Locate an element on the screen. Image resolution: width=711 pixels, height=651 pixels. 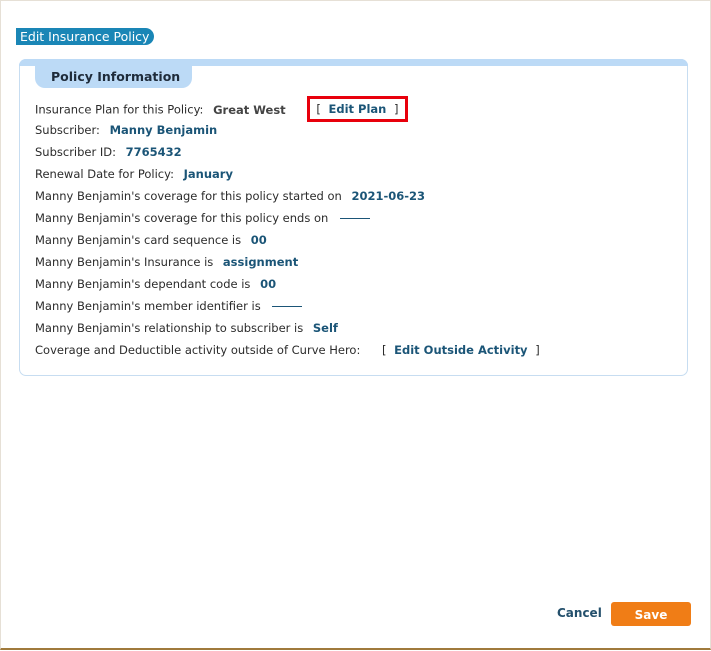
relationship-value: Self is located at coordinates (325, 328).